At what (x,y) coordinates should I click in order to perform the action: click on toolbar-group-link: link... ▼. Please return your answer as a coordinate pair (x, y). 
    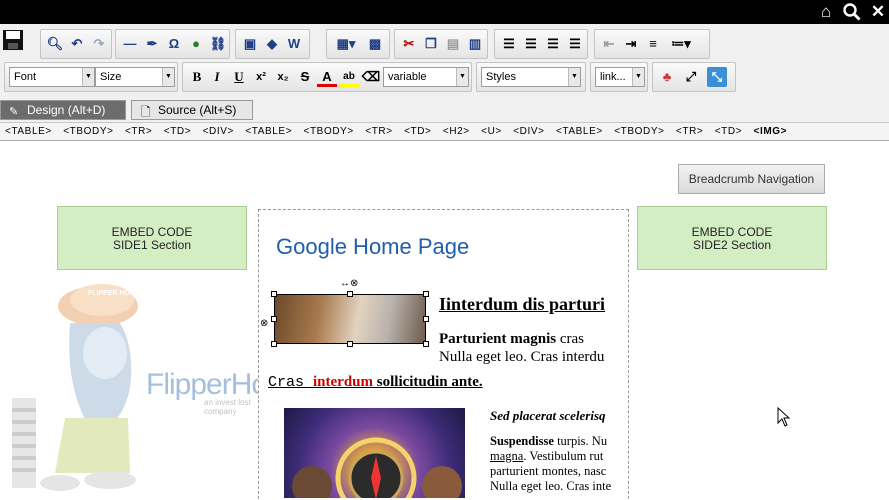
    Looking at the image, I should click on (619, 77).